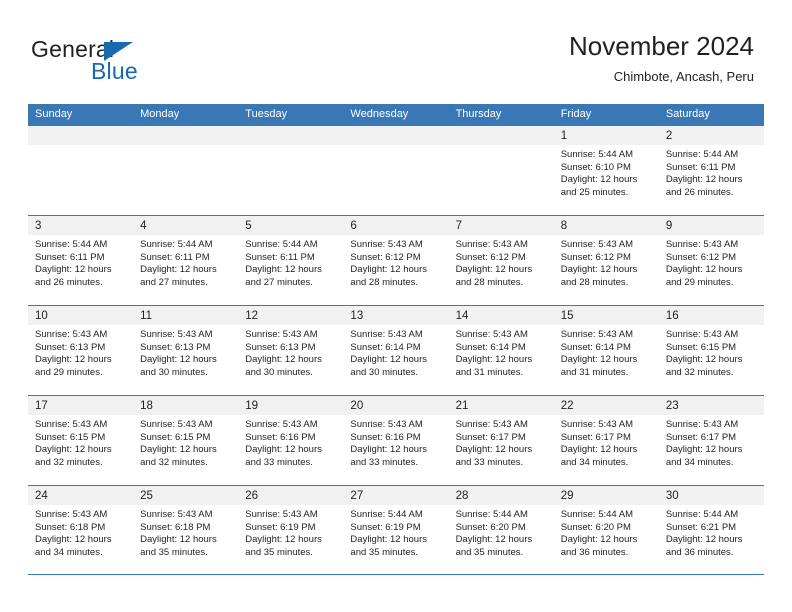 Image resolution: width=792 pixels, height=612 pixels. Describe the element at coordinates (114, 71) in the screenshot. I see `logo-text-blue: Blue` at that location.